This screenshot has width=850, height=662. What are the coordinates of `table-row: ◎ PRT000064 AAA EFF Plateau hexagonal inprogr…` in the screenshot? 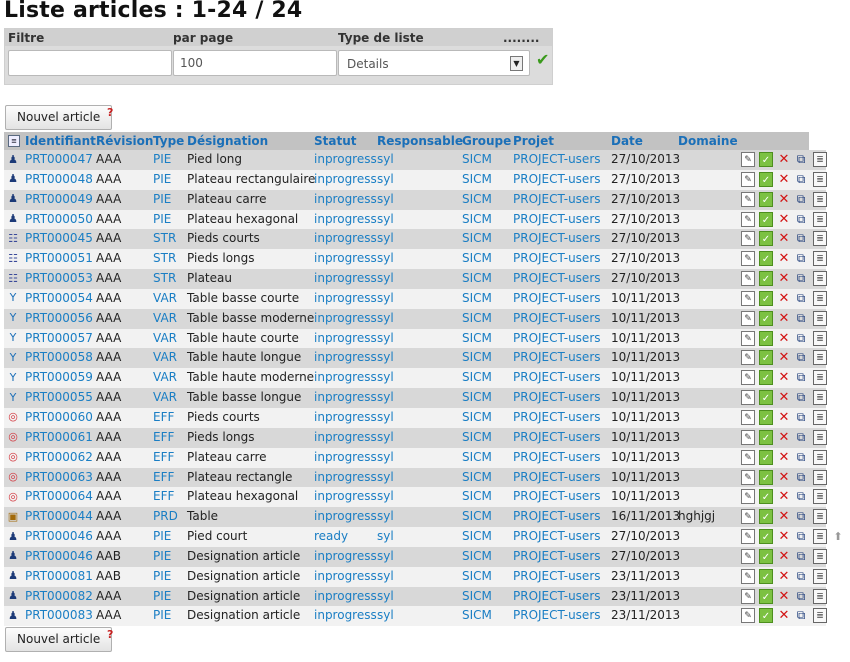 It's located at (417, 497).